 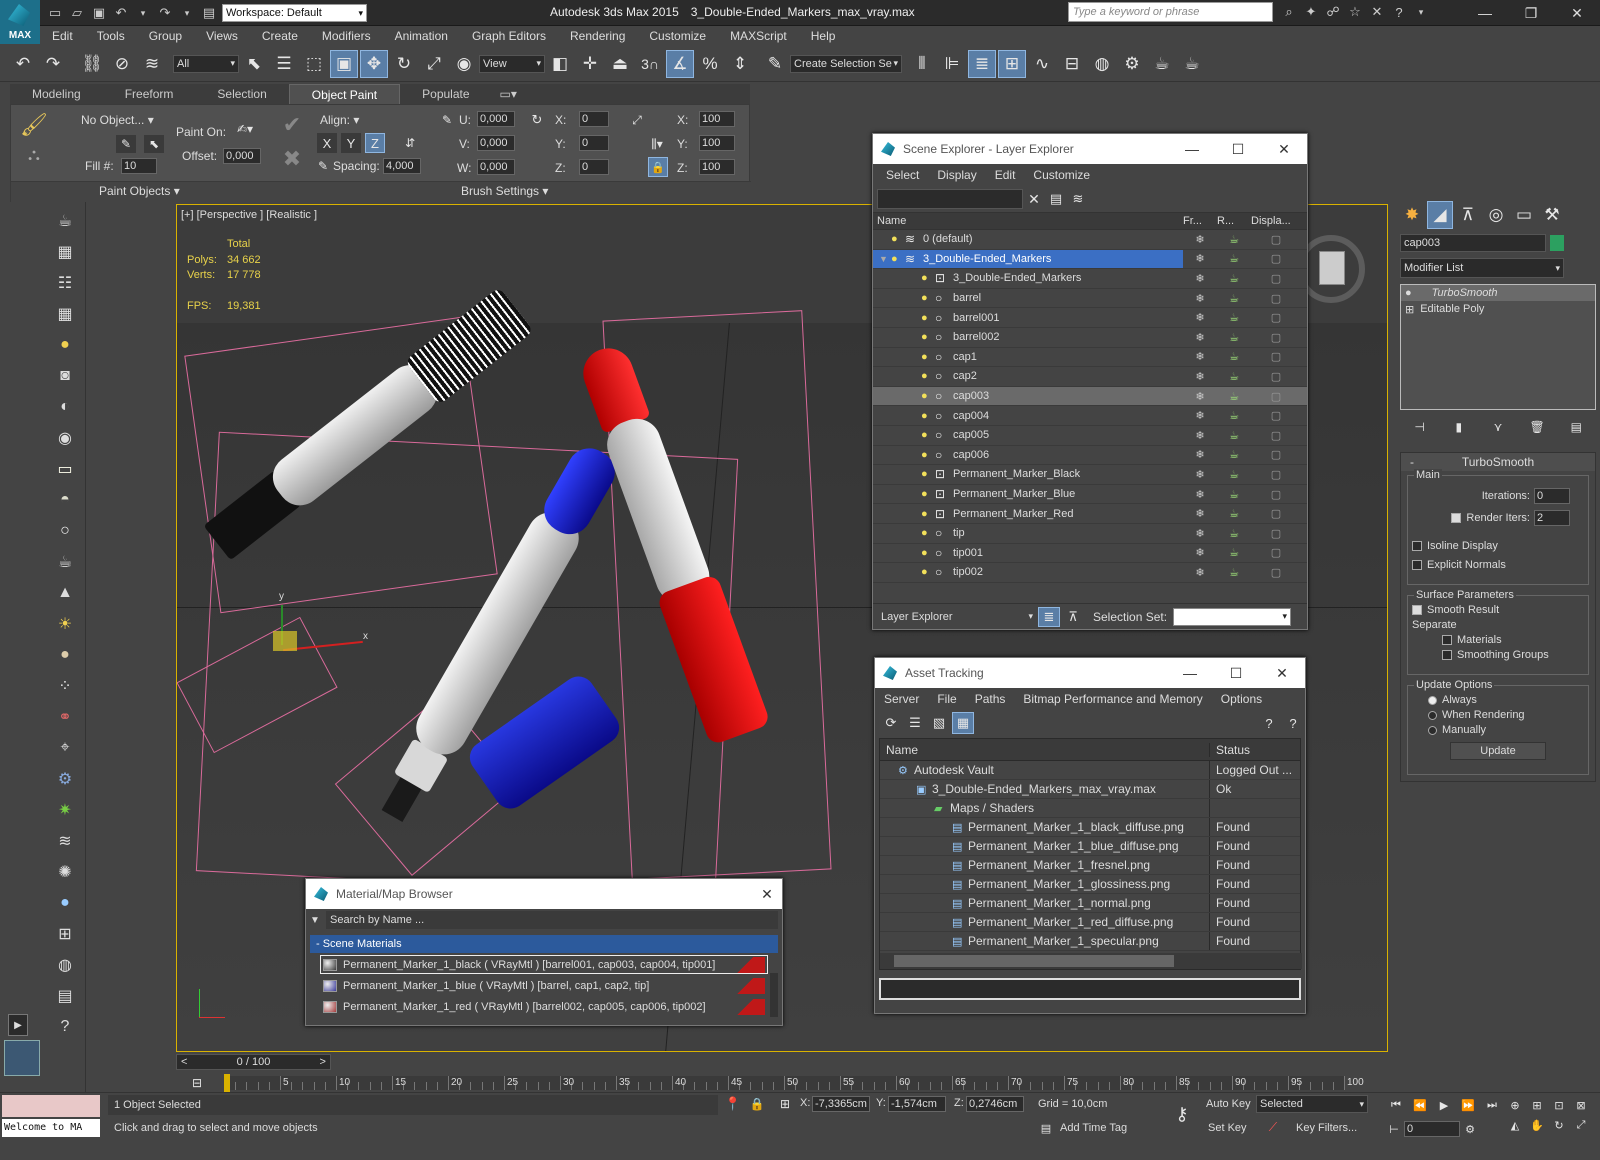 What do you see at coordinates (1420, 1105) in the screenshot?
I see `previous-frame-icon: ⏪` at bounding box center [1420, 1105].